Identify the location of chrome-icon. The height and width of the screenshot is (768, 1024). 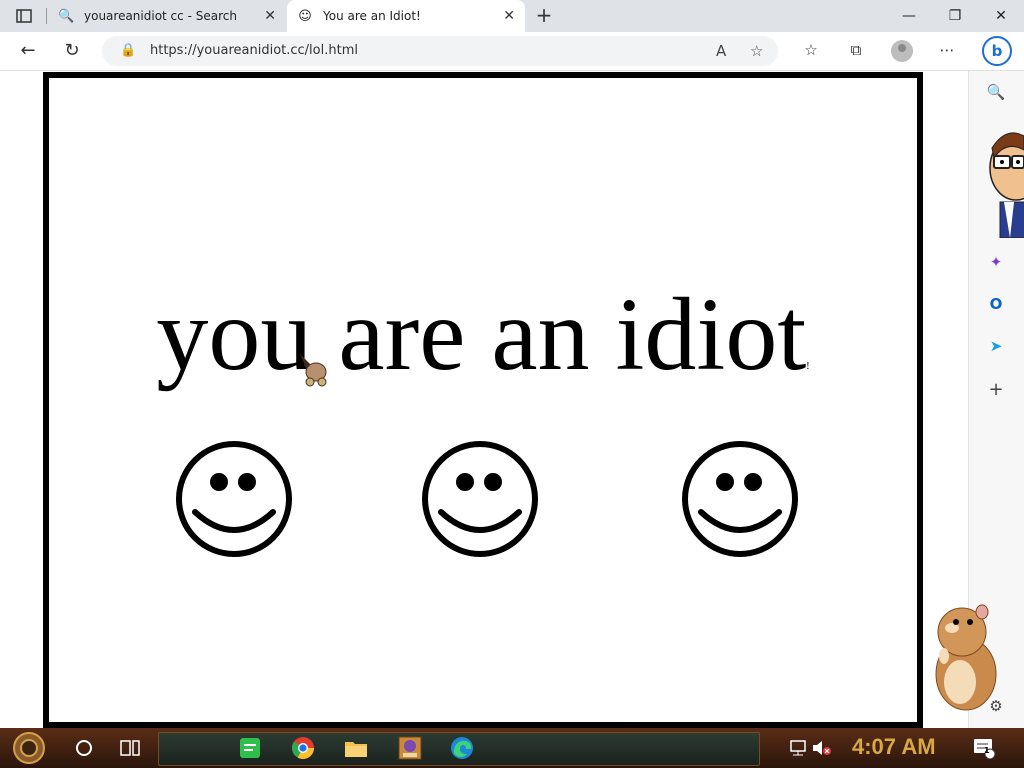
(303, 748).